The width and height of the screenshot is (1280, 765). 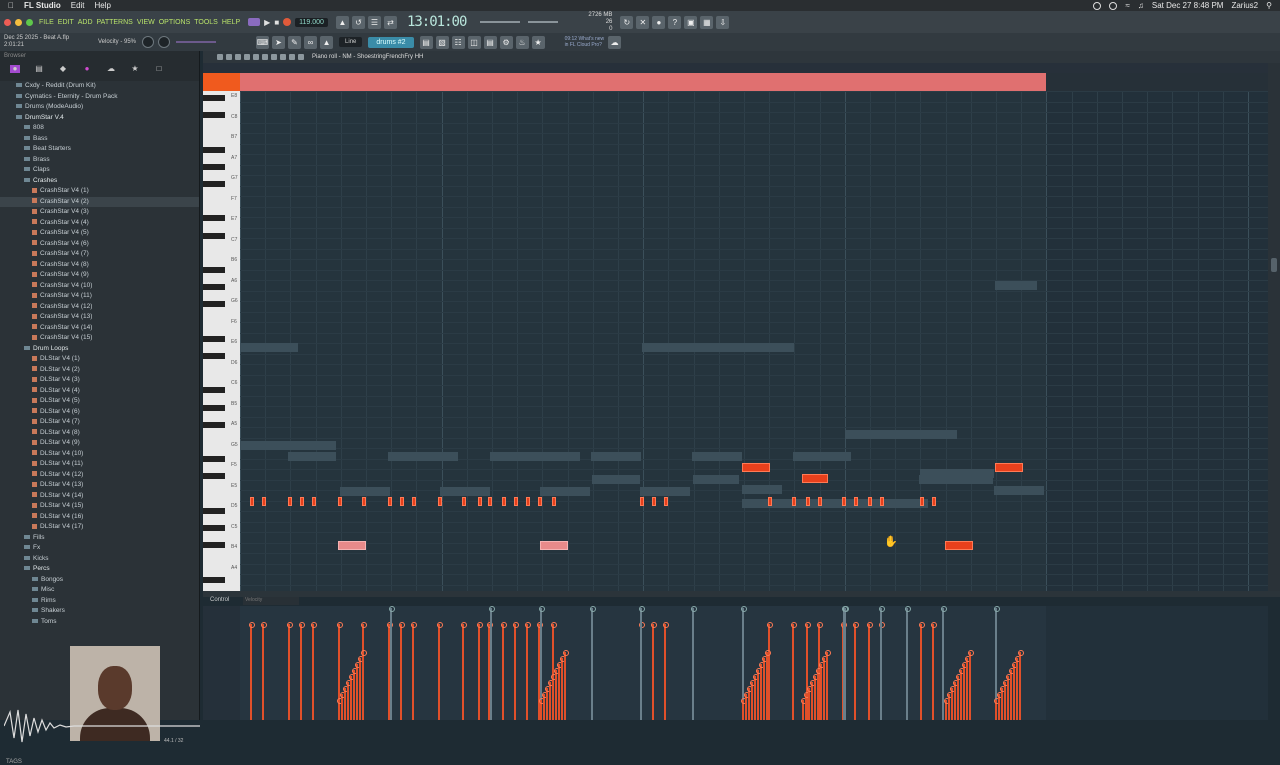 I want to click on browser-file: DLStar V4 (12), so click(x=99, y=475).